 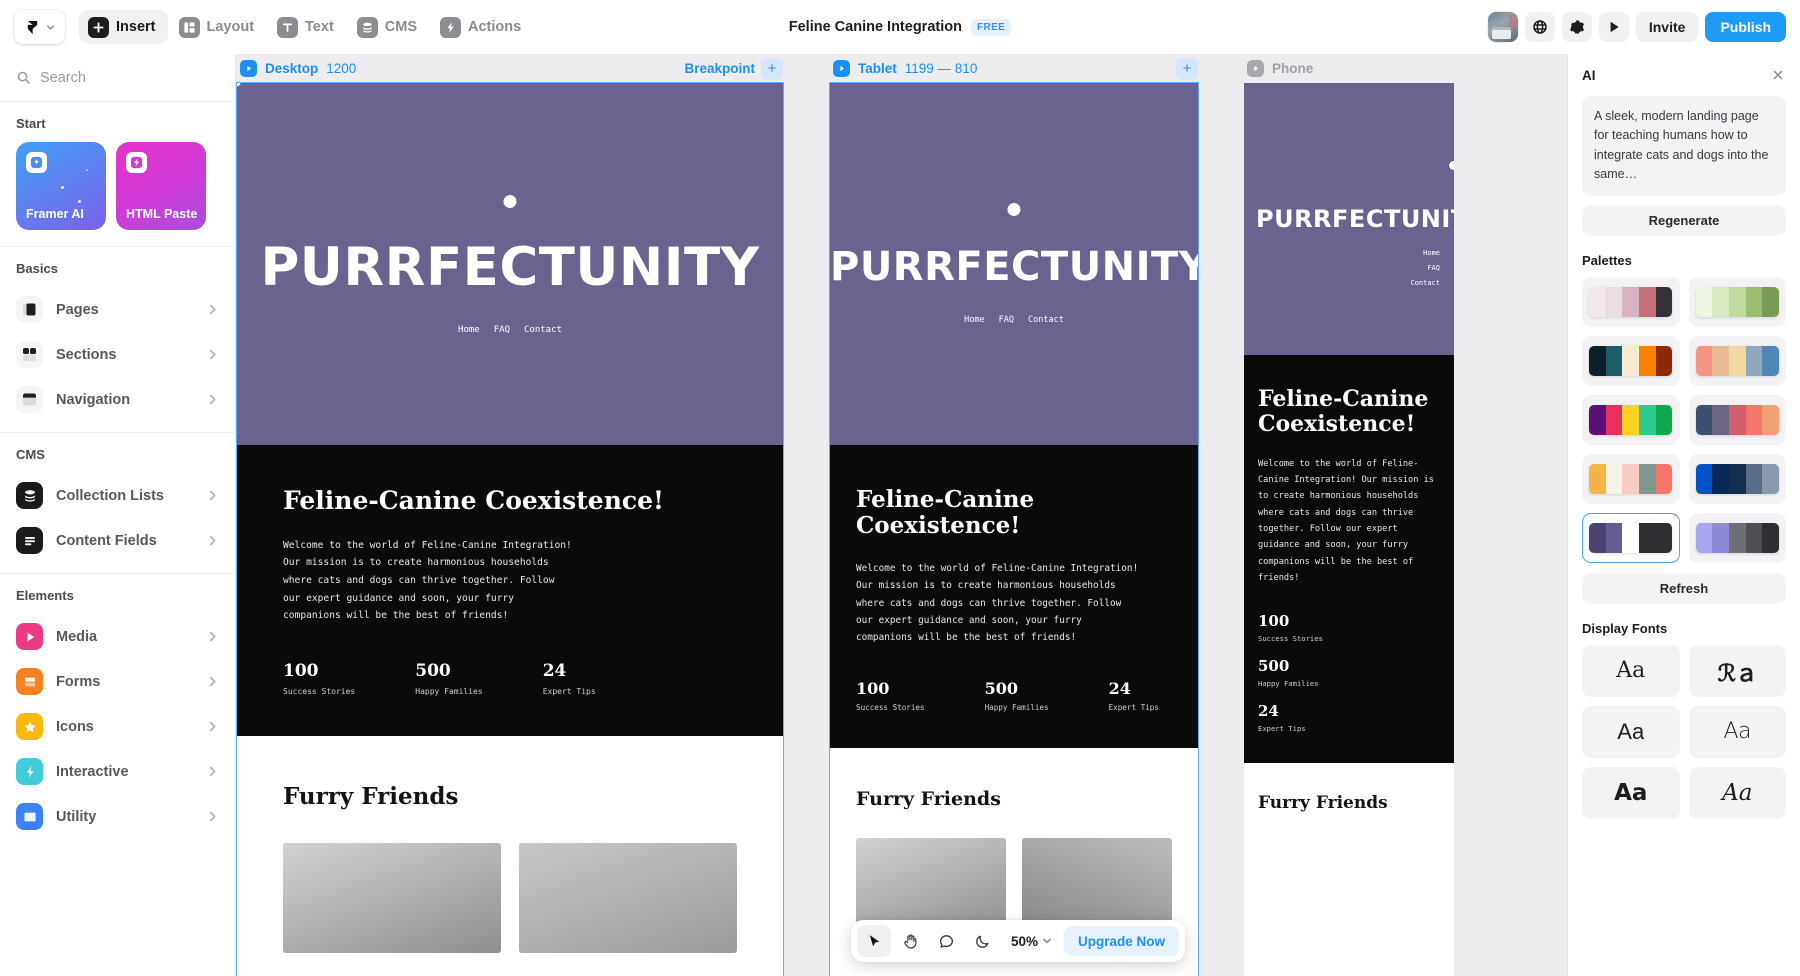 What do you see at coordinates (982, 941) in the screenshot?
I see `moon-icon` at bounding box center [982, 941].